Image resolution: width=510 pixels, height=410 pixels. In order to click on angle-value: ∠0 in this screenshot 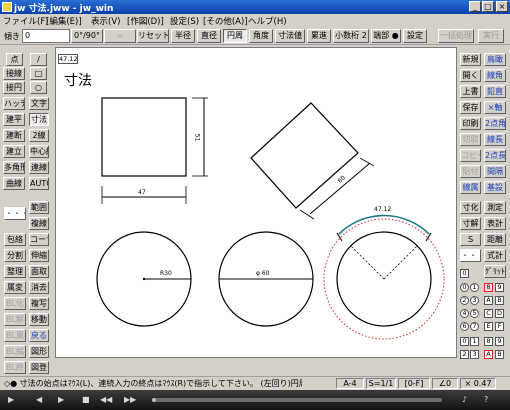, I will do `click(445, 383)`.